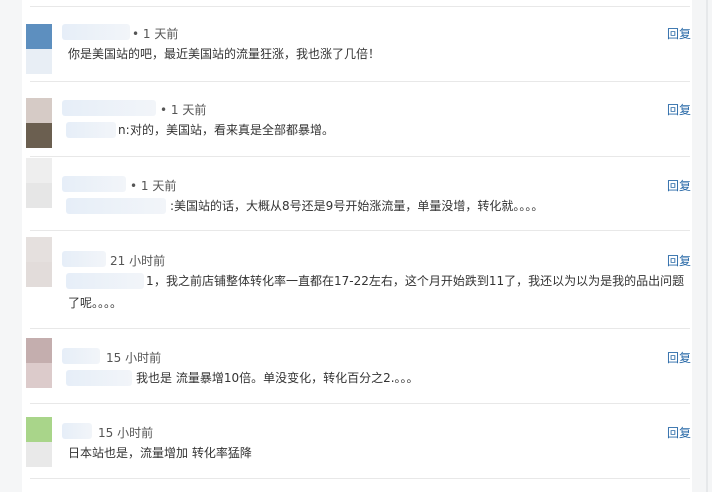 Image resolution: width=712 pixels, height=492 pixels. What do you see at coordinates (707, 246) in the screenshot?
I see `scrollbar-track` at bounding box center [707, 246].